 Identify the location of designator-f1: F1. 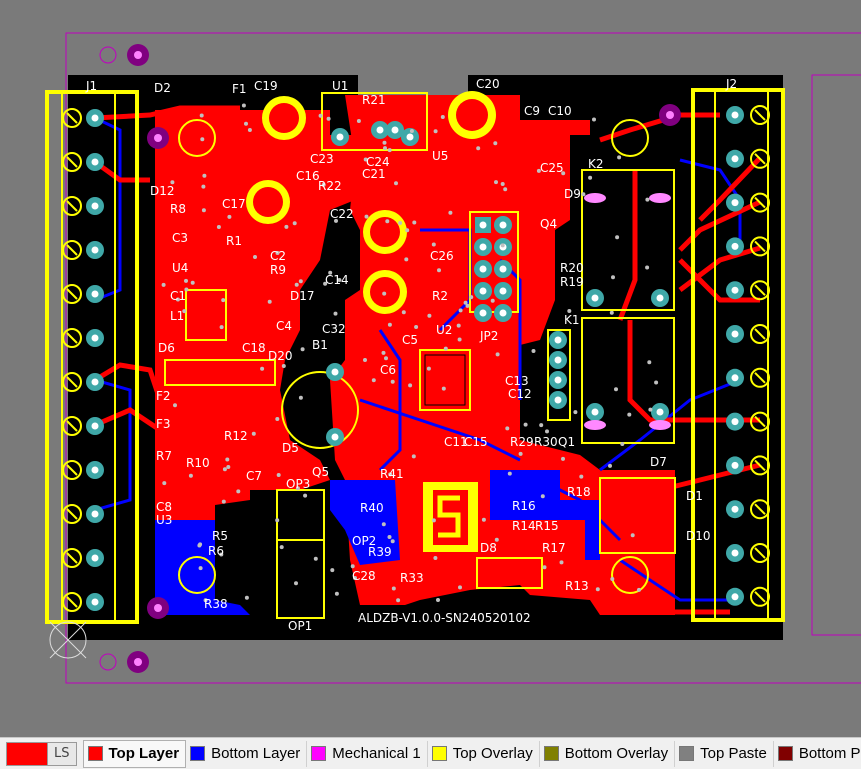
(239, 89).